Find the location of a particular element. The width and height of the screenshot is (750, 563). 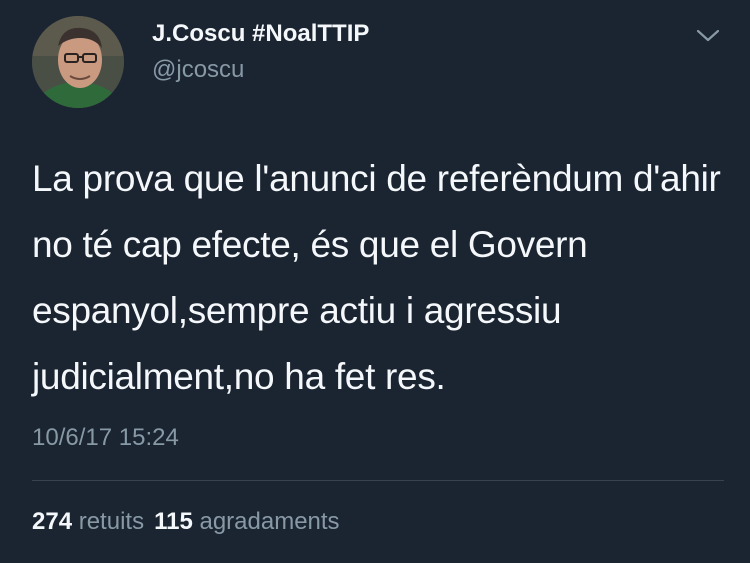

likes-count: 115 is located at coordinates (173, 521).